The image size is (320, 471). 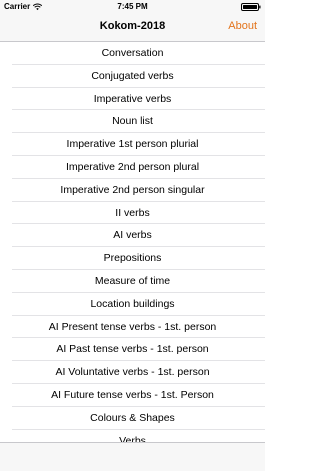 I want to click on list-item: Location buildings, so click(x=132, y=304).